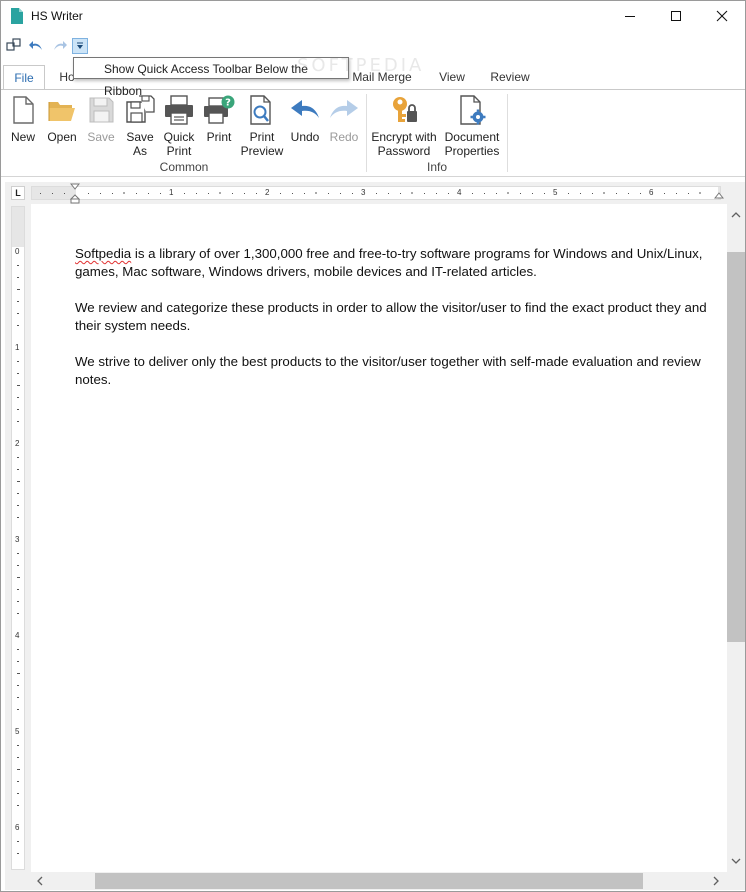 This screenshot has height=892, width=746. I want to click on horizontal-ruler: 1 2 3 4 5 6, so click(377, 193).